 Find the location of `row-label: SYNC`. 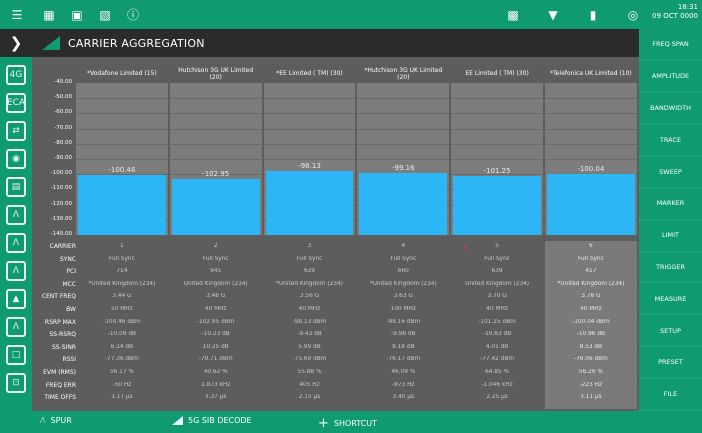

row-label: SYNC is located at coordinates (67, 259).